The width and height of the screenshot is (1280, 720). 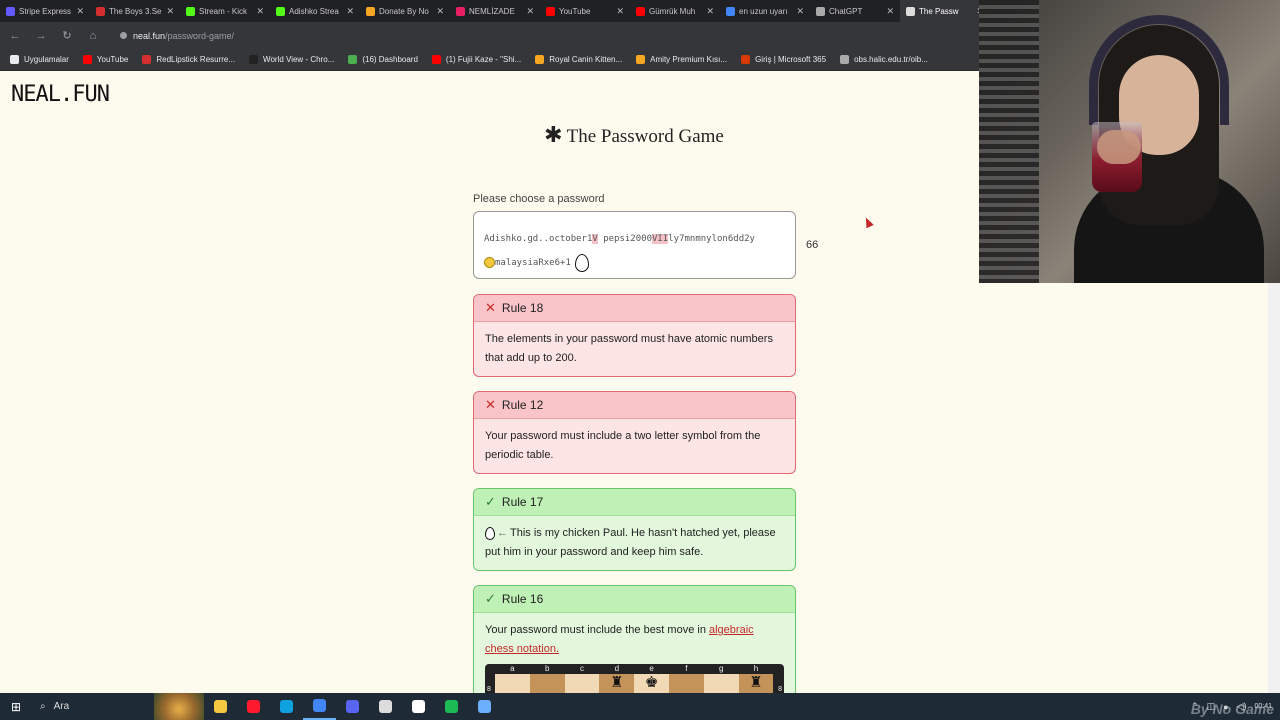 I want to click on windows-taskbar: ⊞ ⌕ Ara ⌃ ◫ ● ◁) 00:41, so click(x=640, y=706).